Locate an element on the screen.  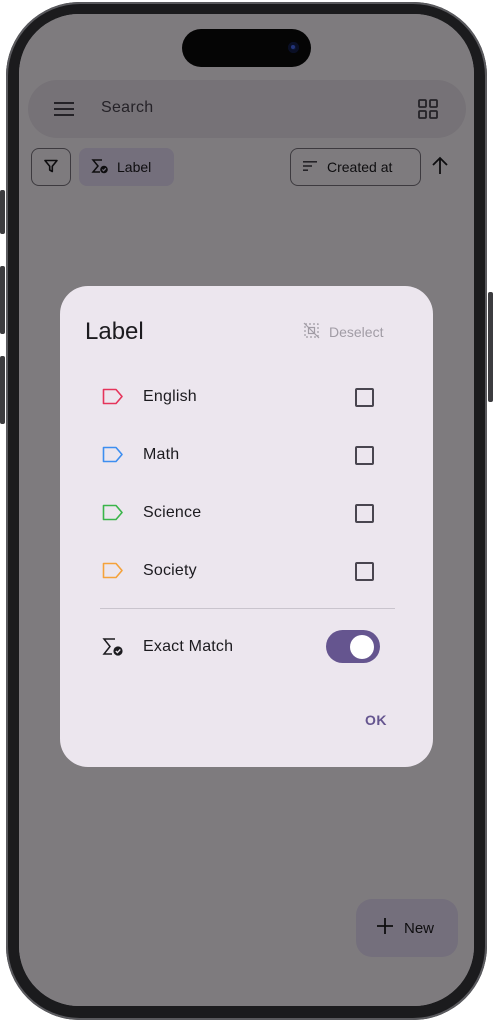
label-option-society: Society is located at coordinates (245, 571).